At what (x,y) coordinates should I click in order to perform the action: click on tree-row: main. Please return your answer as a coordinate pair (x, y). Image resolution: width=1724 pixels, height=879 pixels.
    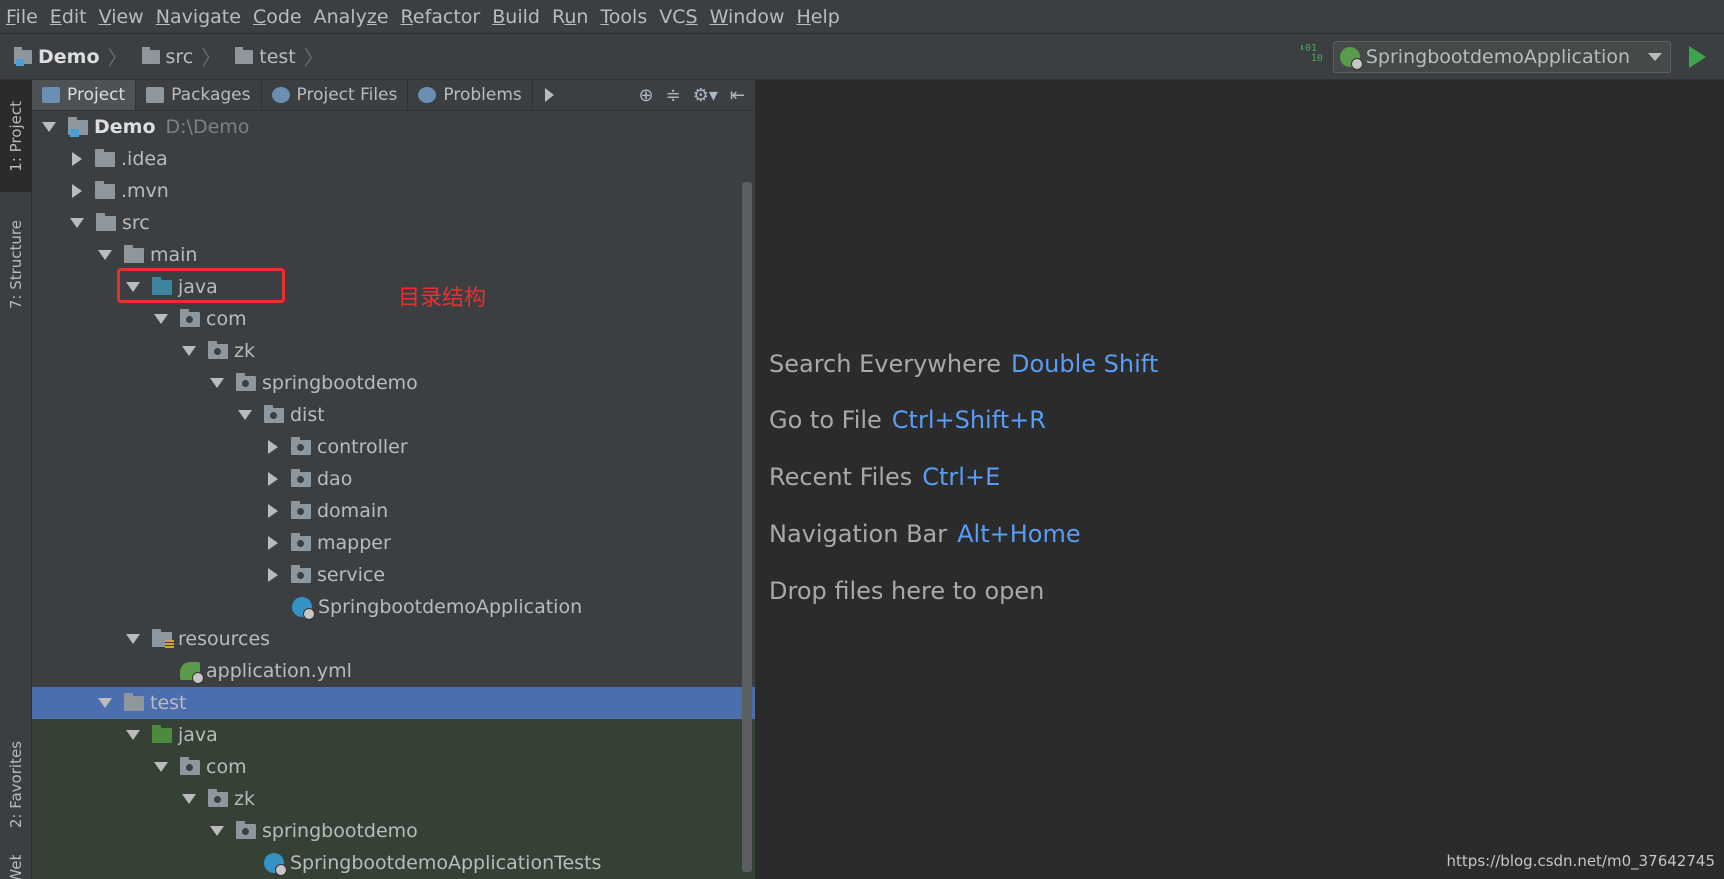
    Looking at the image, I should click on (393, 255).